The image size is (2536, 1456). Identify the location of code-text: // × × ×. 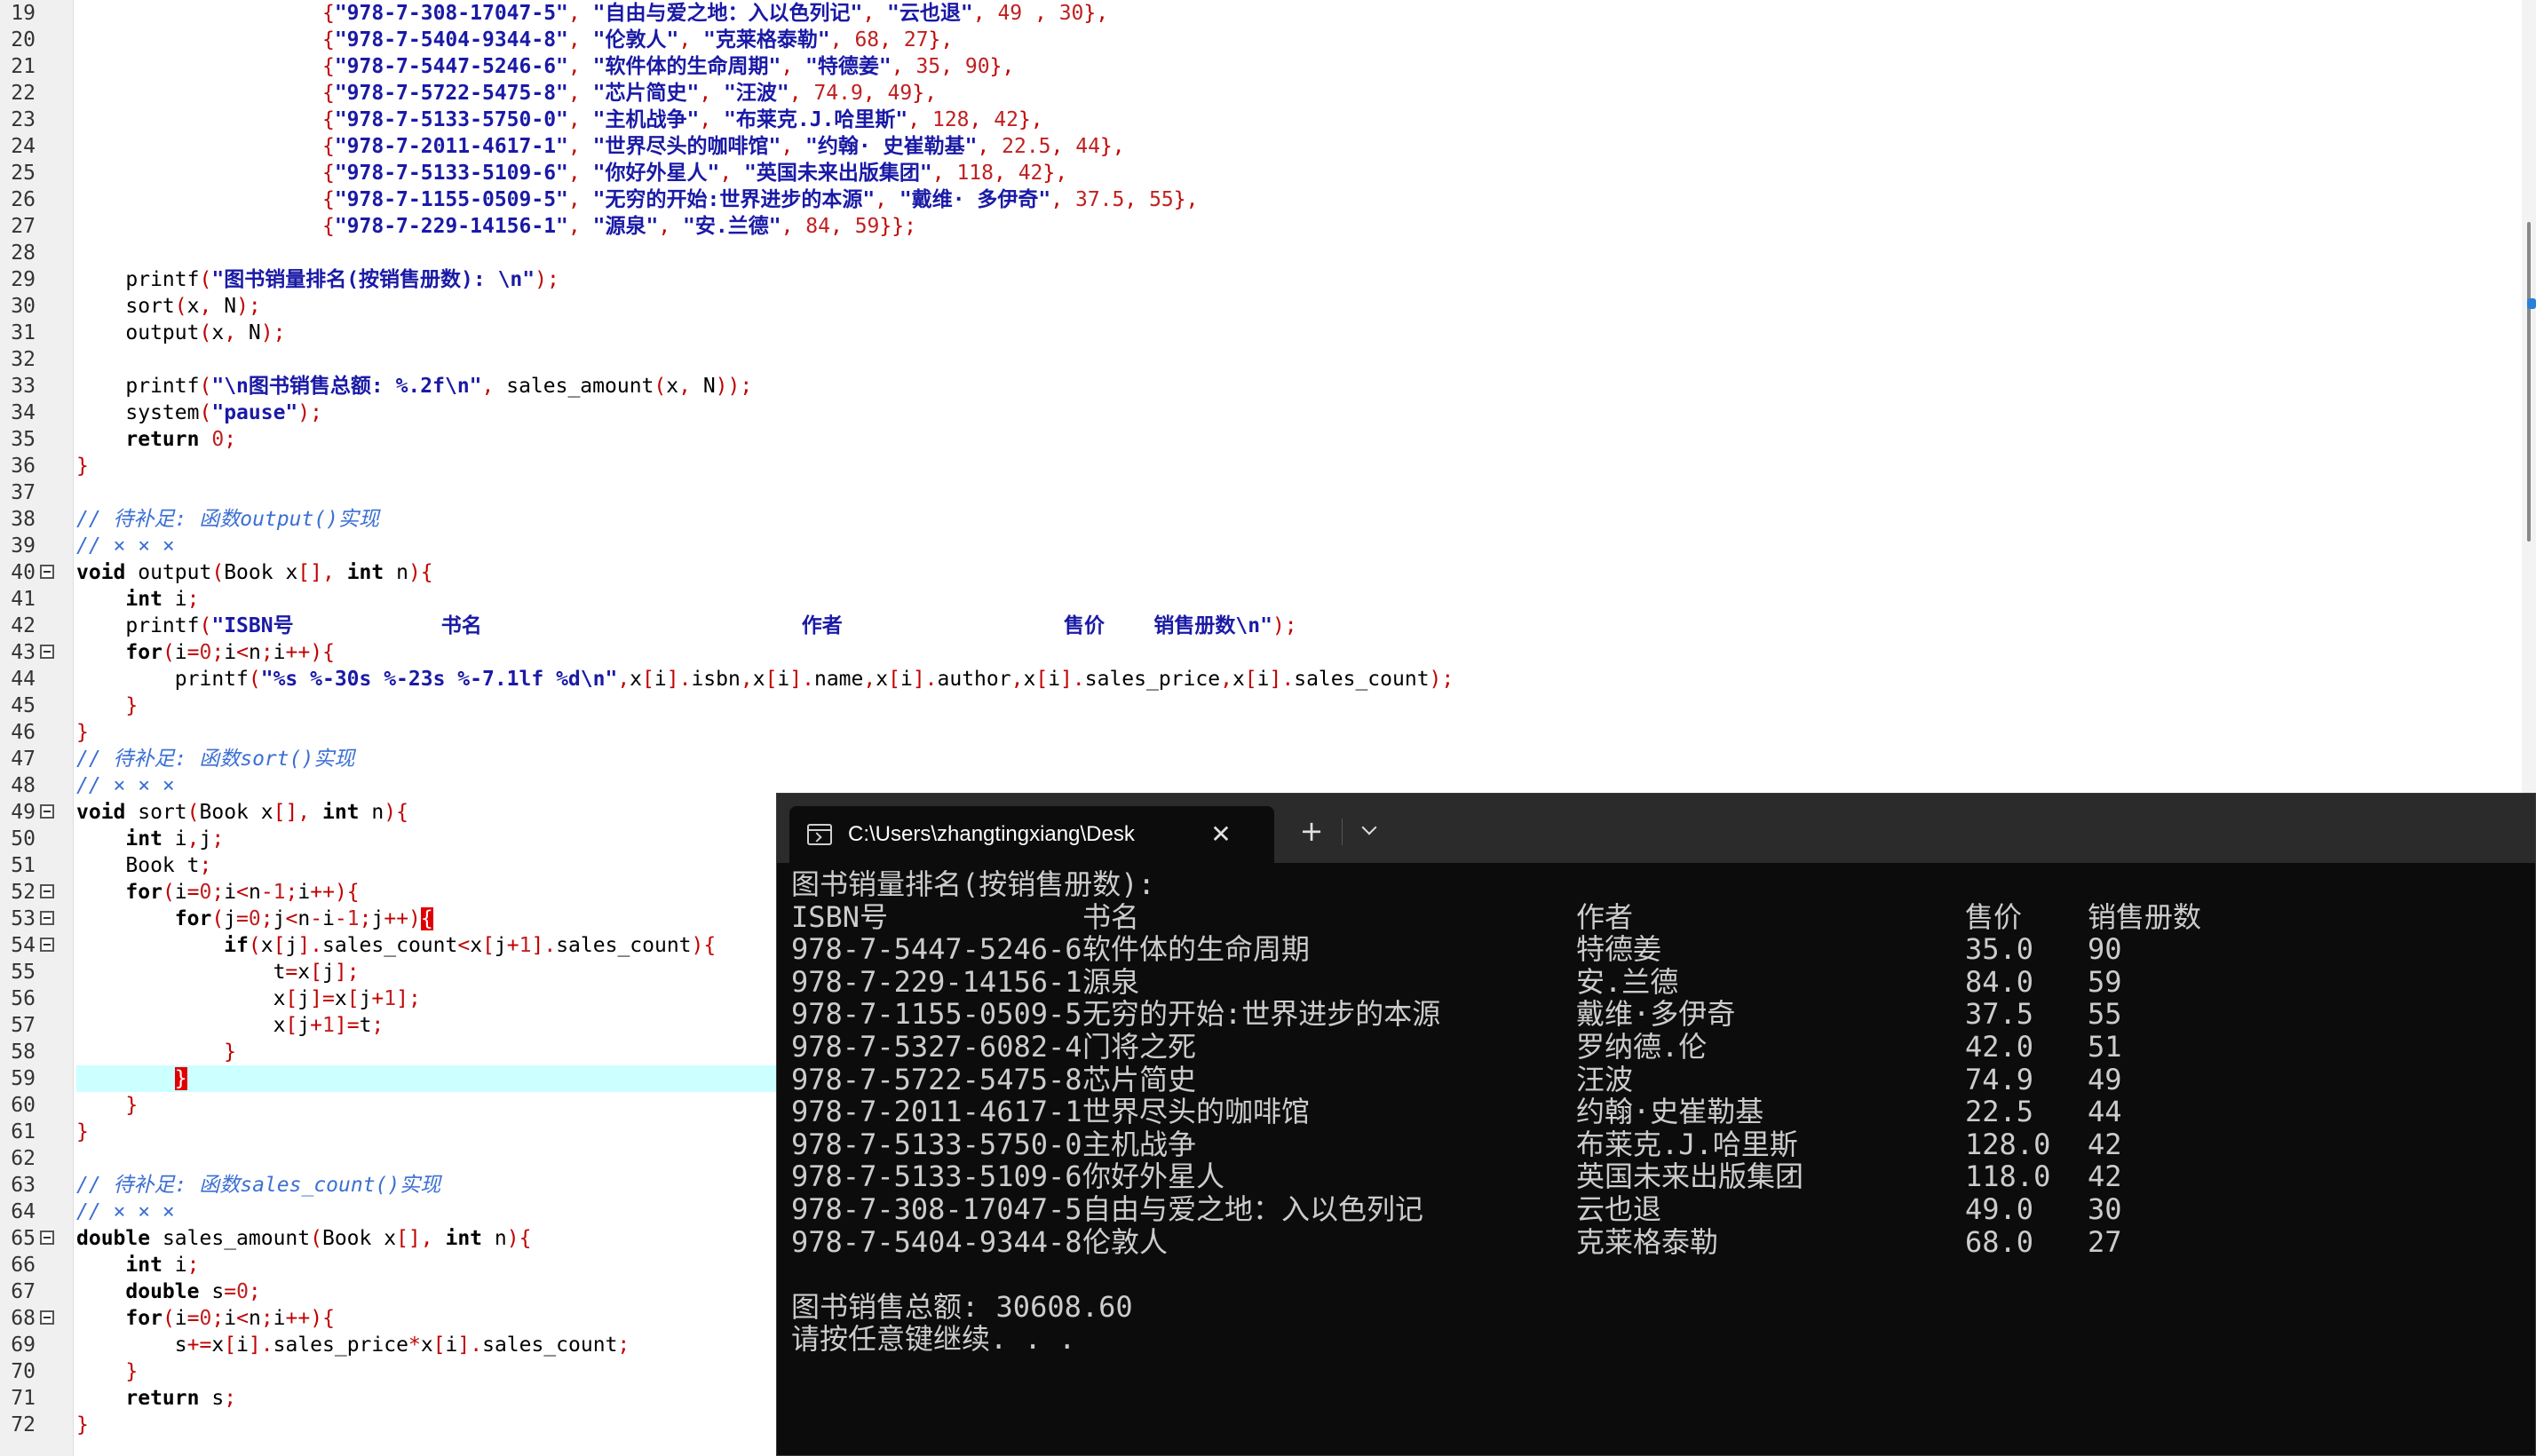
(1306, 546).